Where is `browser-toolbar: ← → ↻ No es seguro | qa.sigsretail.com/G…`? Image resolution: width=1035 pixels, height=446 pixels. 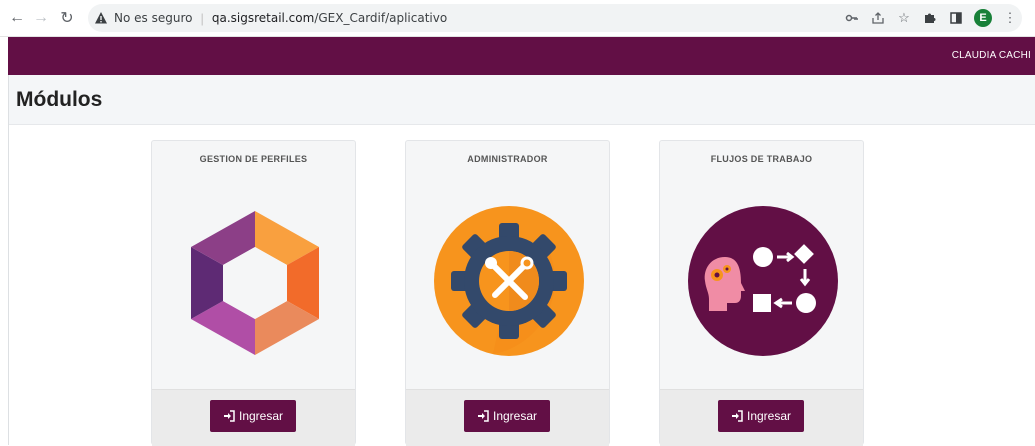 browser-toolbar: ← → ↻ No es seguro | qa.sigsretail.com/G… is located at coordinates (517, 18).